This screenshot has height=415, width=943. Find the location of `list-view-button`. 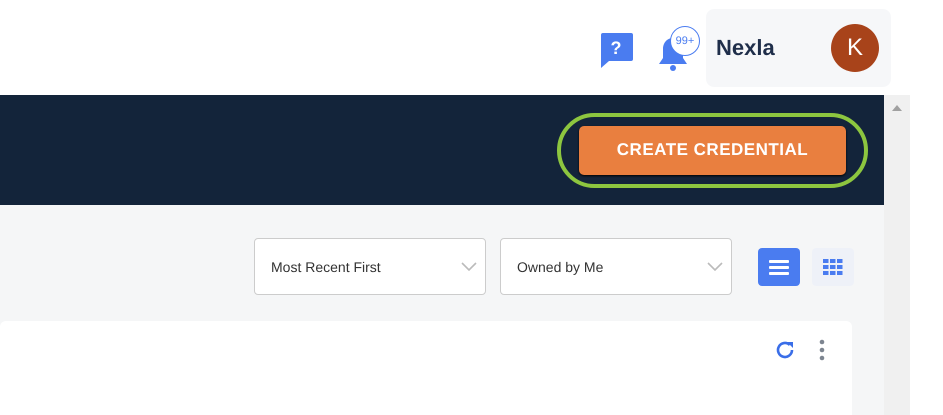

list-view-button is located at coordinates (779, 267).